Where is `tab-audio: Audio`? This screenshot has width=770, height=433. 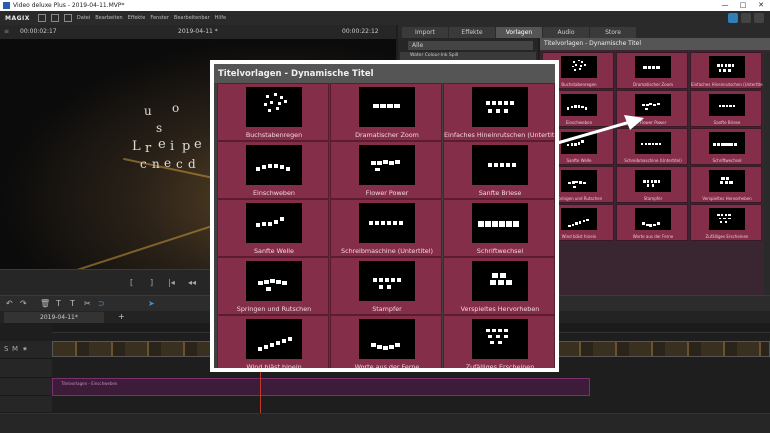
tab-audio: Audio is located at coordinates (566, 32).